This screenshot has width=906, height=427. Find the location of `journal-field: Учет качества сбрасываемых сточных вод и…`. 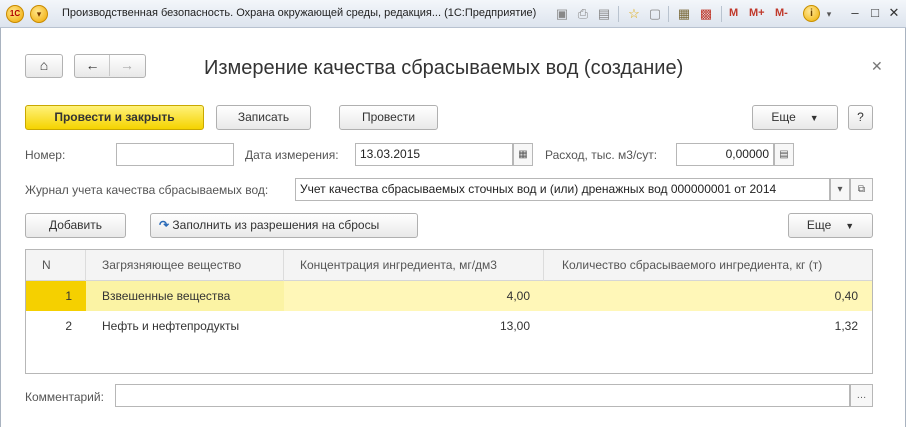

journal-field: Учет качества сбрасываемых сточных вод и… is located at coordinates (562, 189).